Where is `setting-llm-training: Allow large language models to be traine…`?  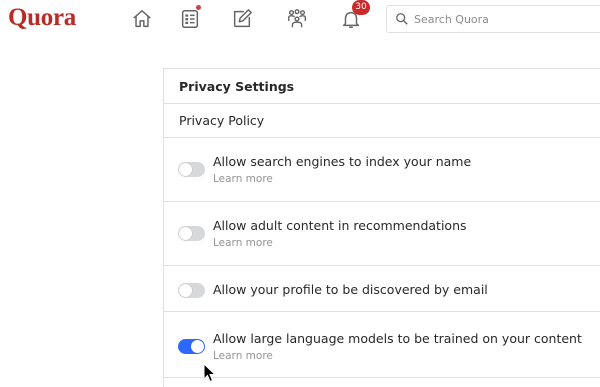
setting-llm-training: Allow large language models to be traine… is located at coordinates (382, 345).